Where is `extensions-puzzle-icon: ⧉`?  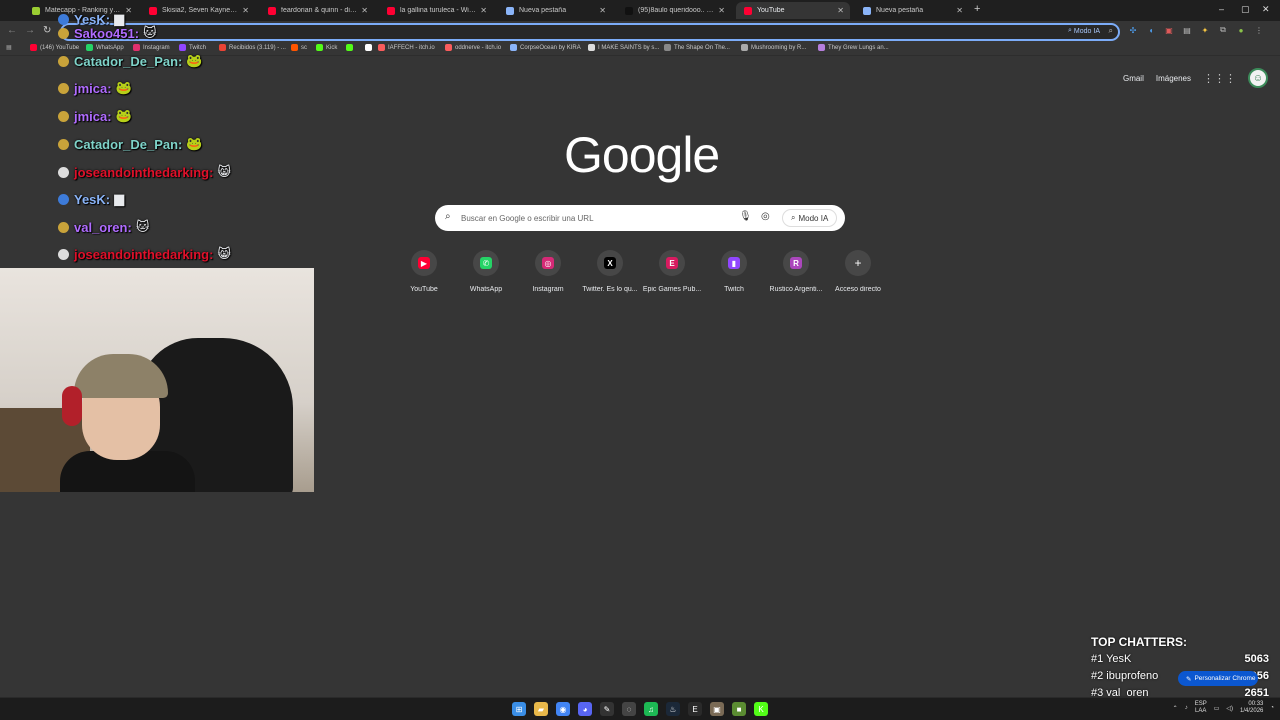 extensions-puzzle-icon: ⧉ is located at coordinates (1223, 30).